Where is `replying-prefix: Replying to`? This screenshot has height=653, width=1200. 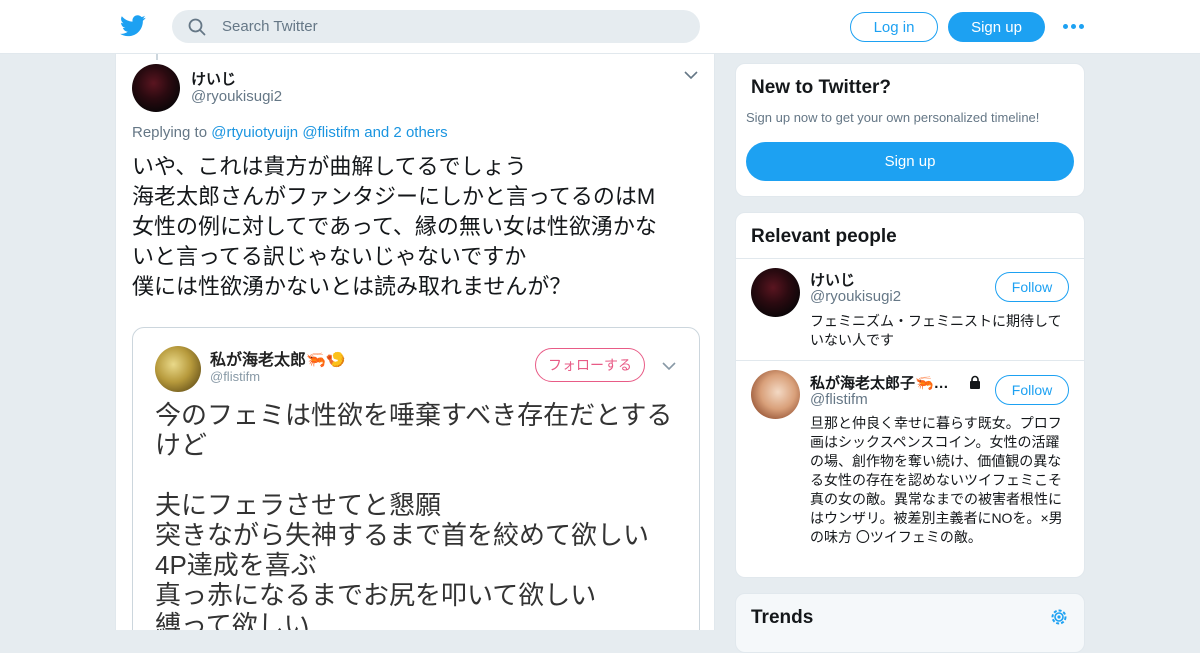 replying-prefix: Replying to is located at coordinates (170, 132).